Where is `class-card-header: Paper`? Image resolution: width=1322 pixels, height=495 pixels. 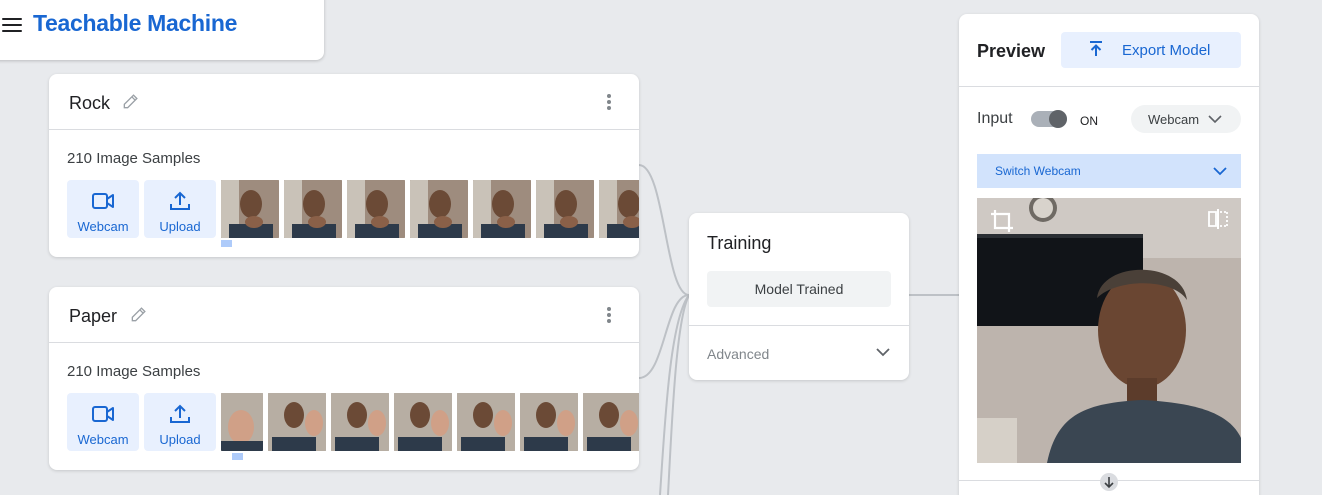
class-card-header: Paper is located at coordinates (344, 315).